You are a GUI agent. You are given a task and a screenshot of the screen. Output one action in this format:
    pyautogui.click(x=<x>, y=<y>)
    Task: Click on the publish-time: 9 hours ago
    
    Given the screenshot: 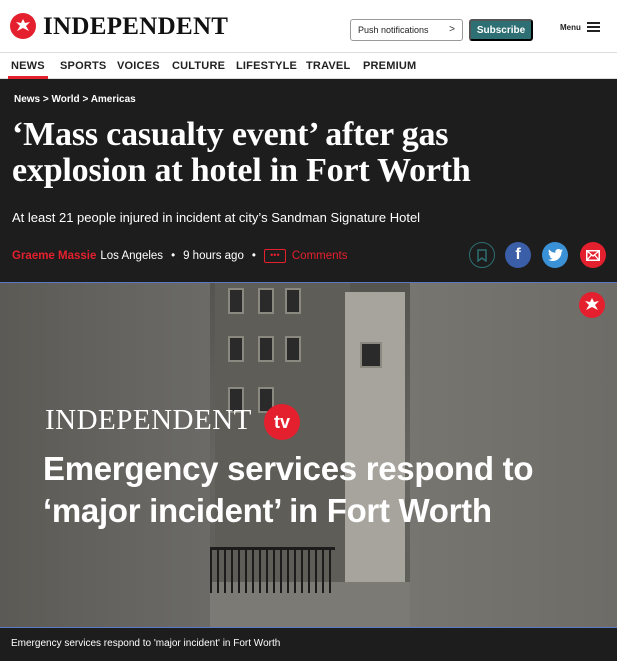 What is the action you would take?
    pyautogui.click(x=213, y=256)
    